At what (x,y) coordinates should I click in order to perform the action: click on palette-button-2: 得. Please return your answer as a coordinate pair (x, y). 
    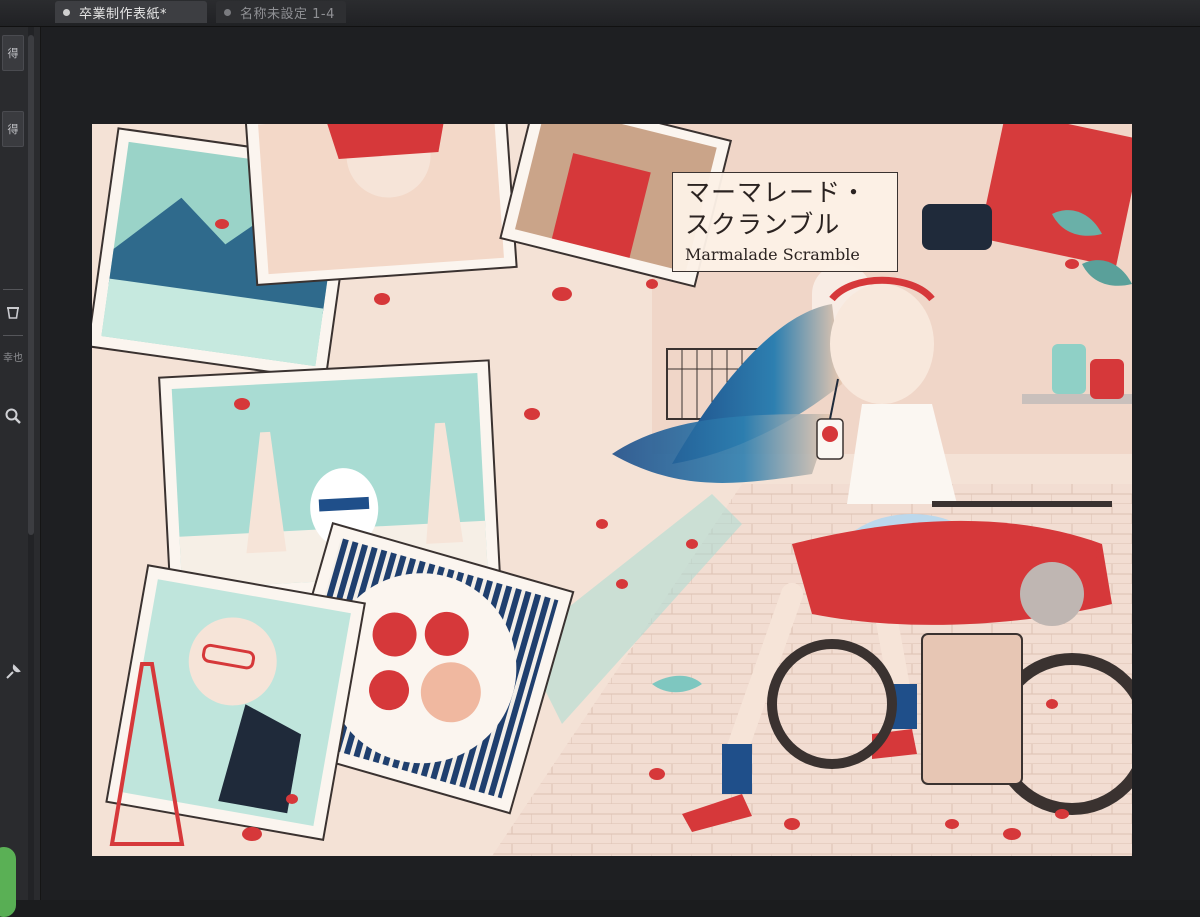
    Looking at the image, I should click on (13, 129).